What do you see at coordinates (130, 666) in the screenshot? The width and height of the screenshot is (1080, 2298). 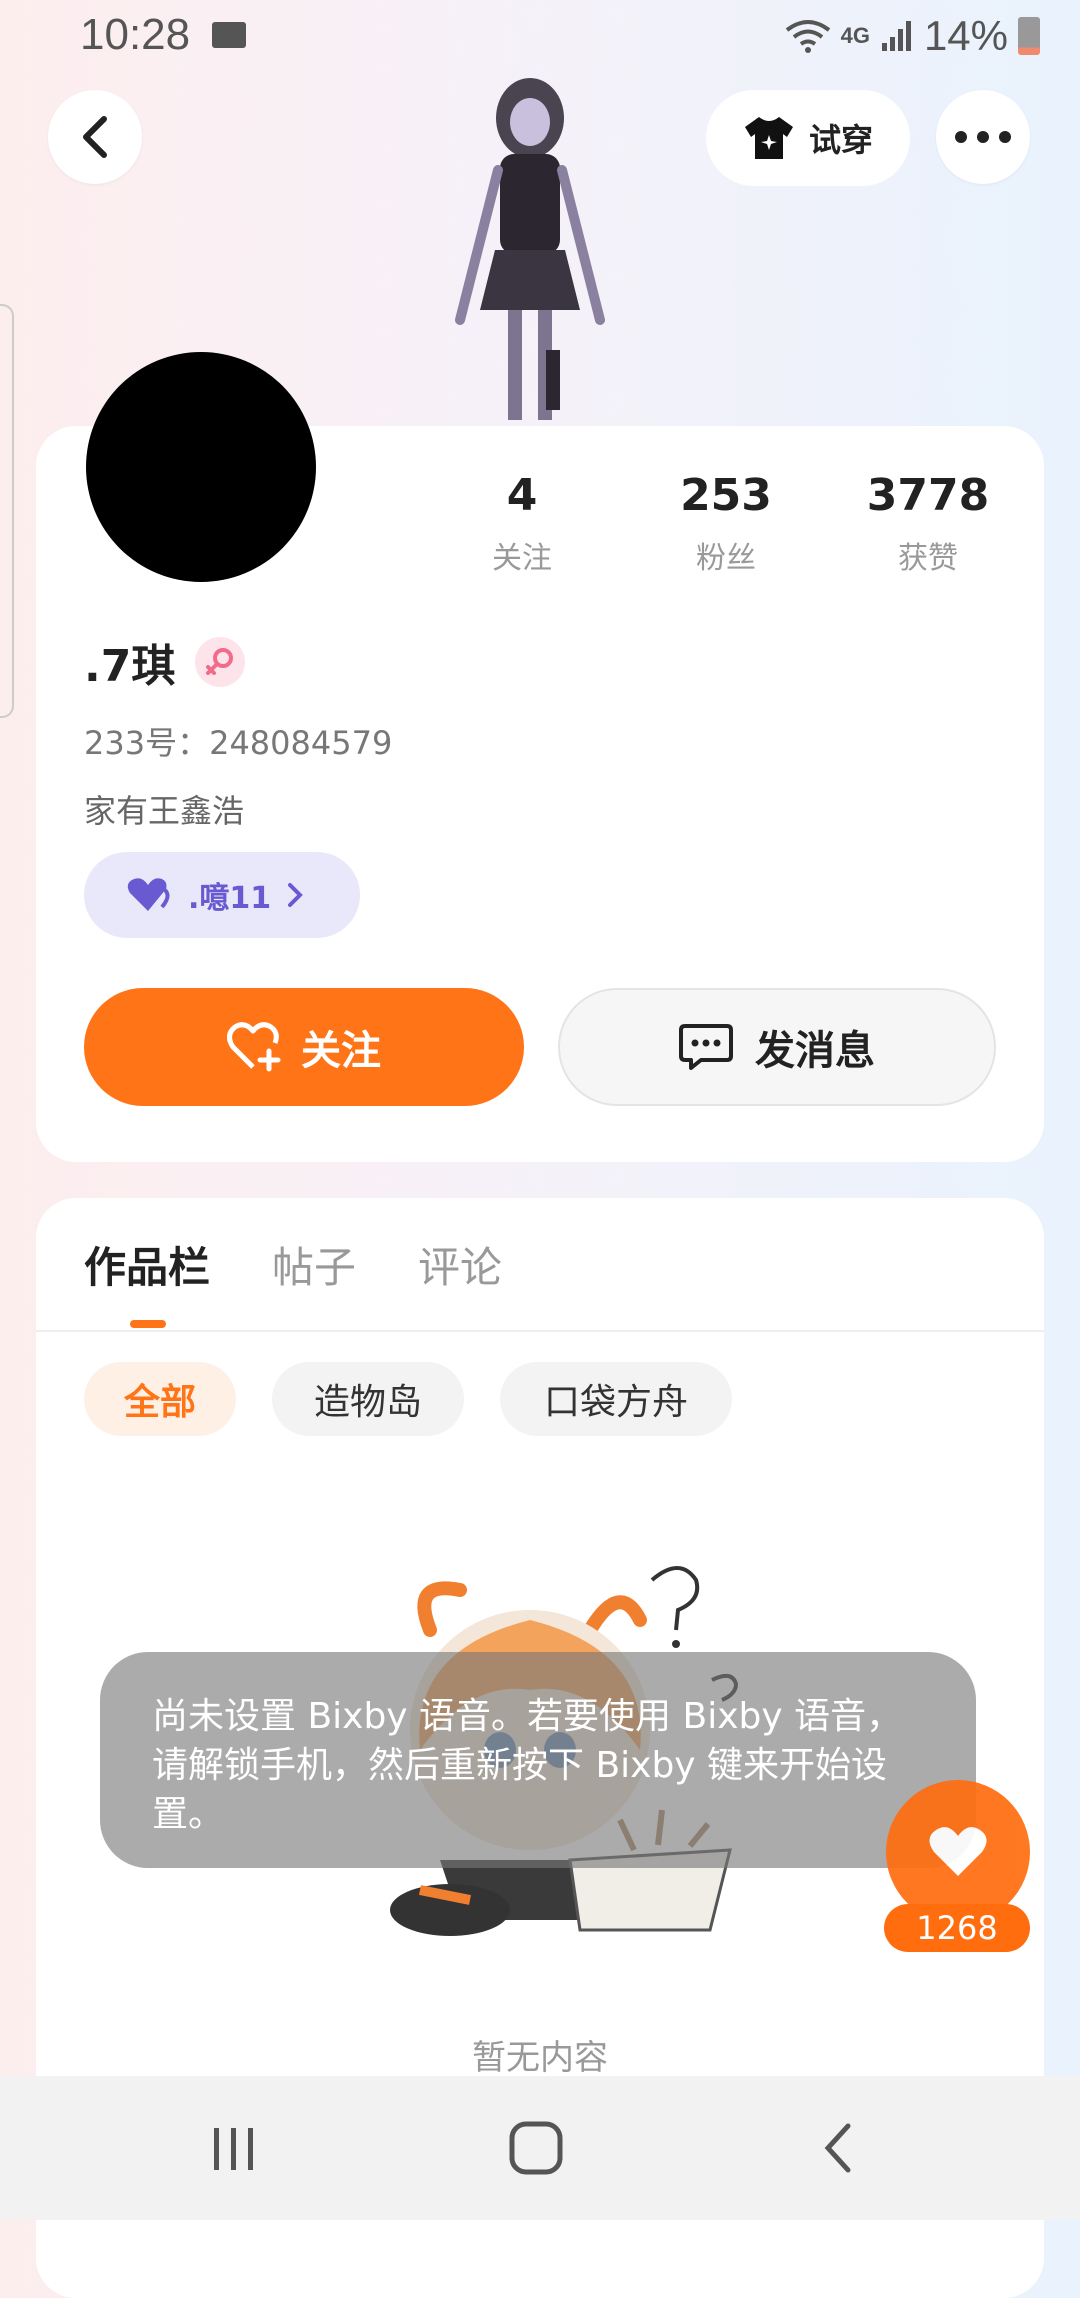 I see `username: .7琪` at bounding box center [130, 666].